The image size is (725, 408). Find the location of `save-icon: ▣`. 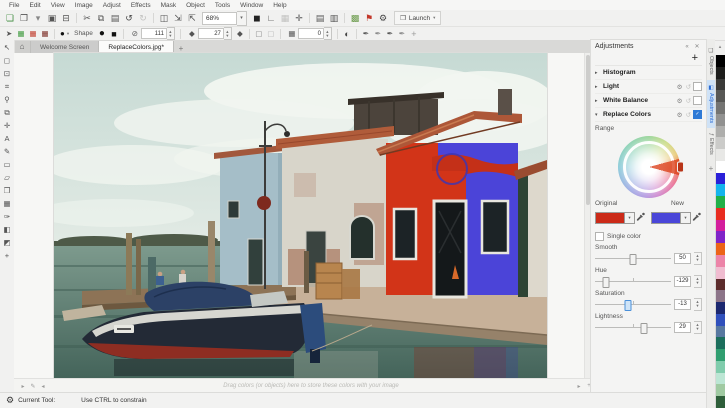

save-icon: ▣ is located at coordinates (52, 18).